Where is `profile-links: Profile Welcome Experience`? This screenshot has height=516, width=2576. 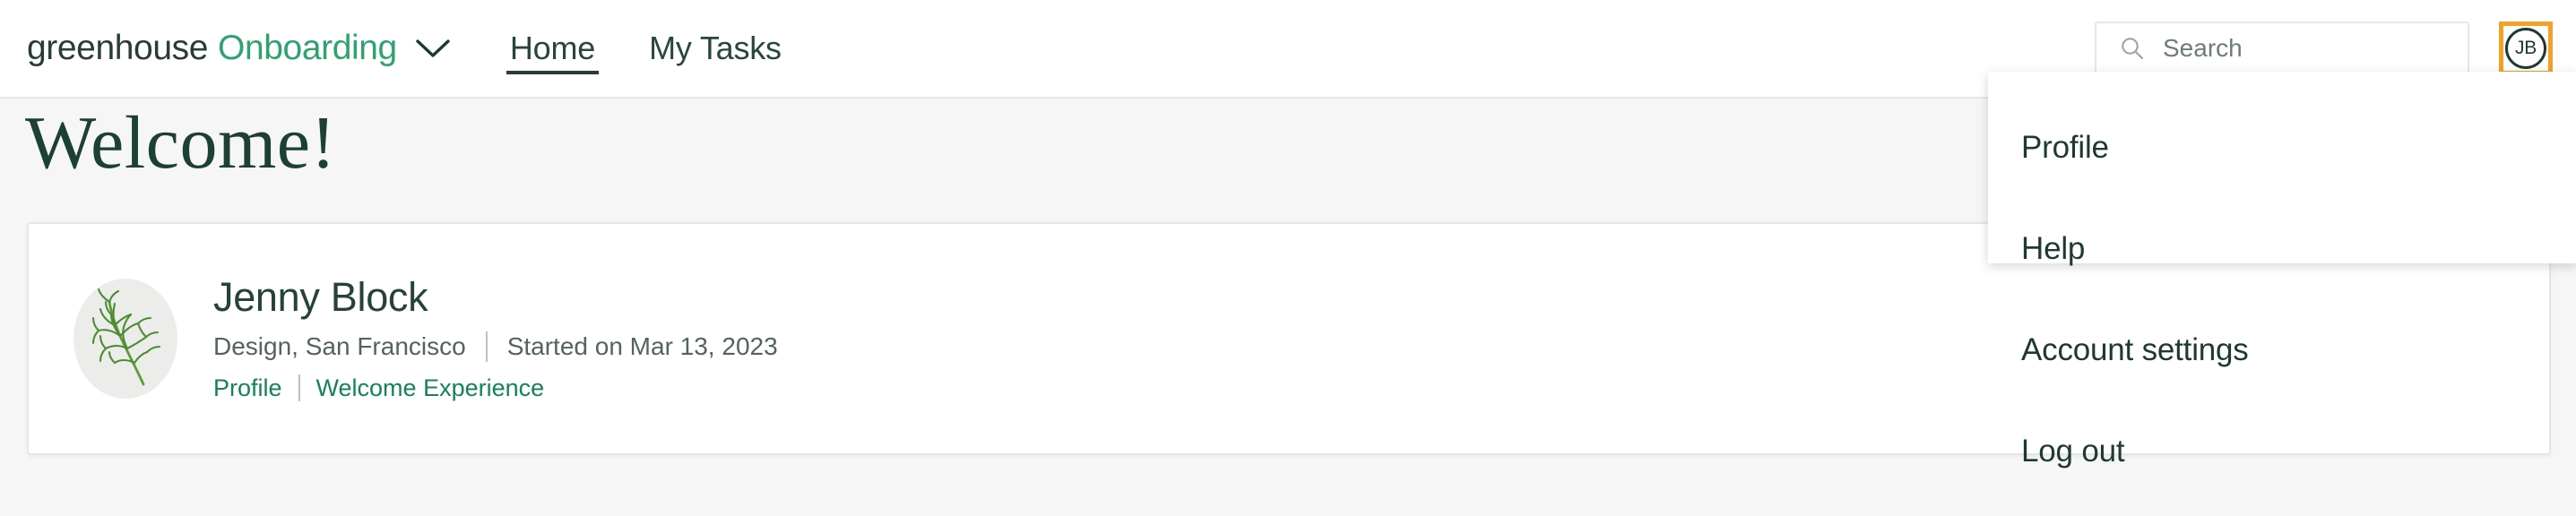 profile-links: Profile Welcome Experience is located at coordinates (495, 388).